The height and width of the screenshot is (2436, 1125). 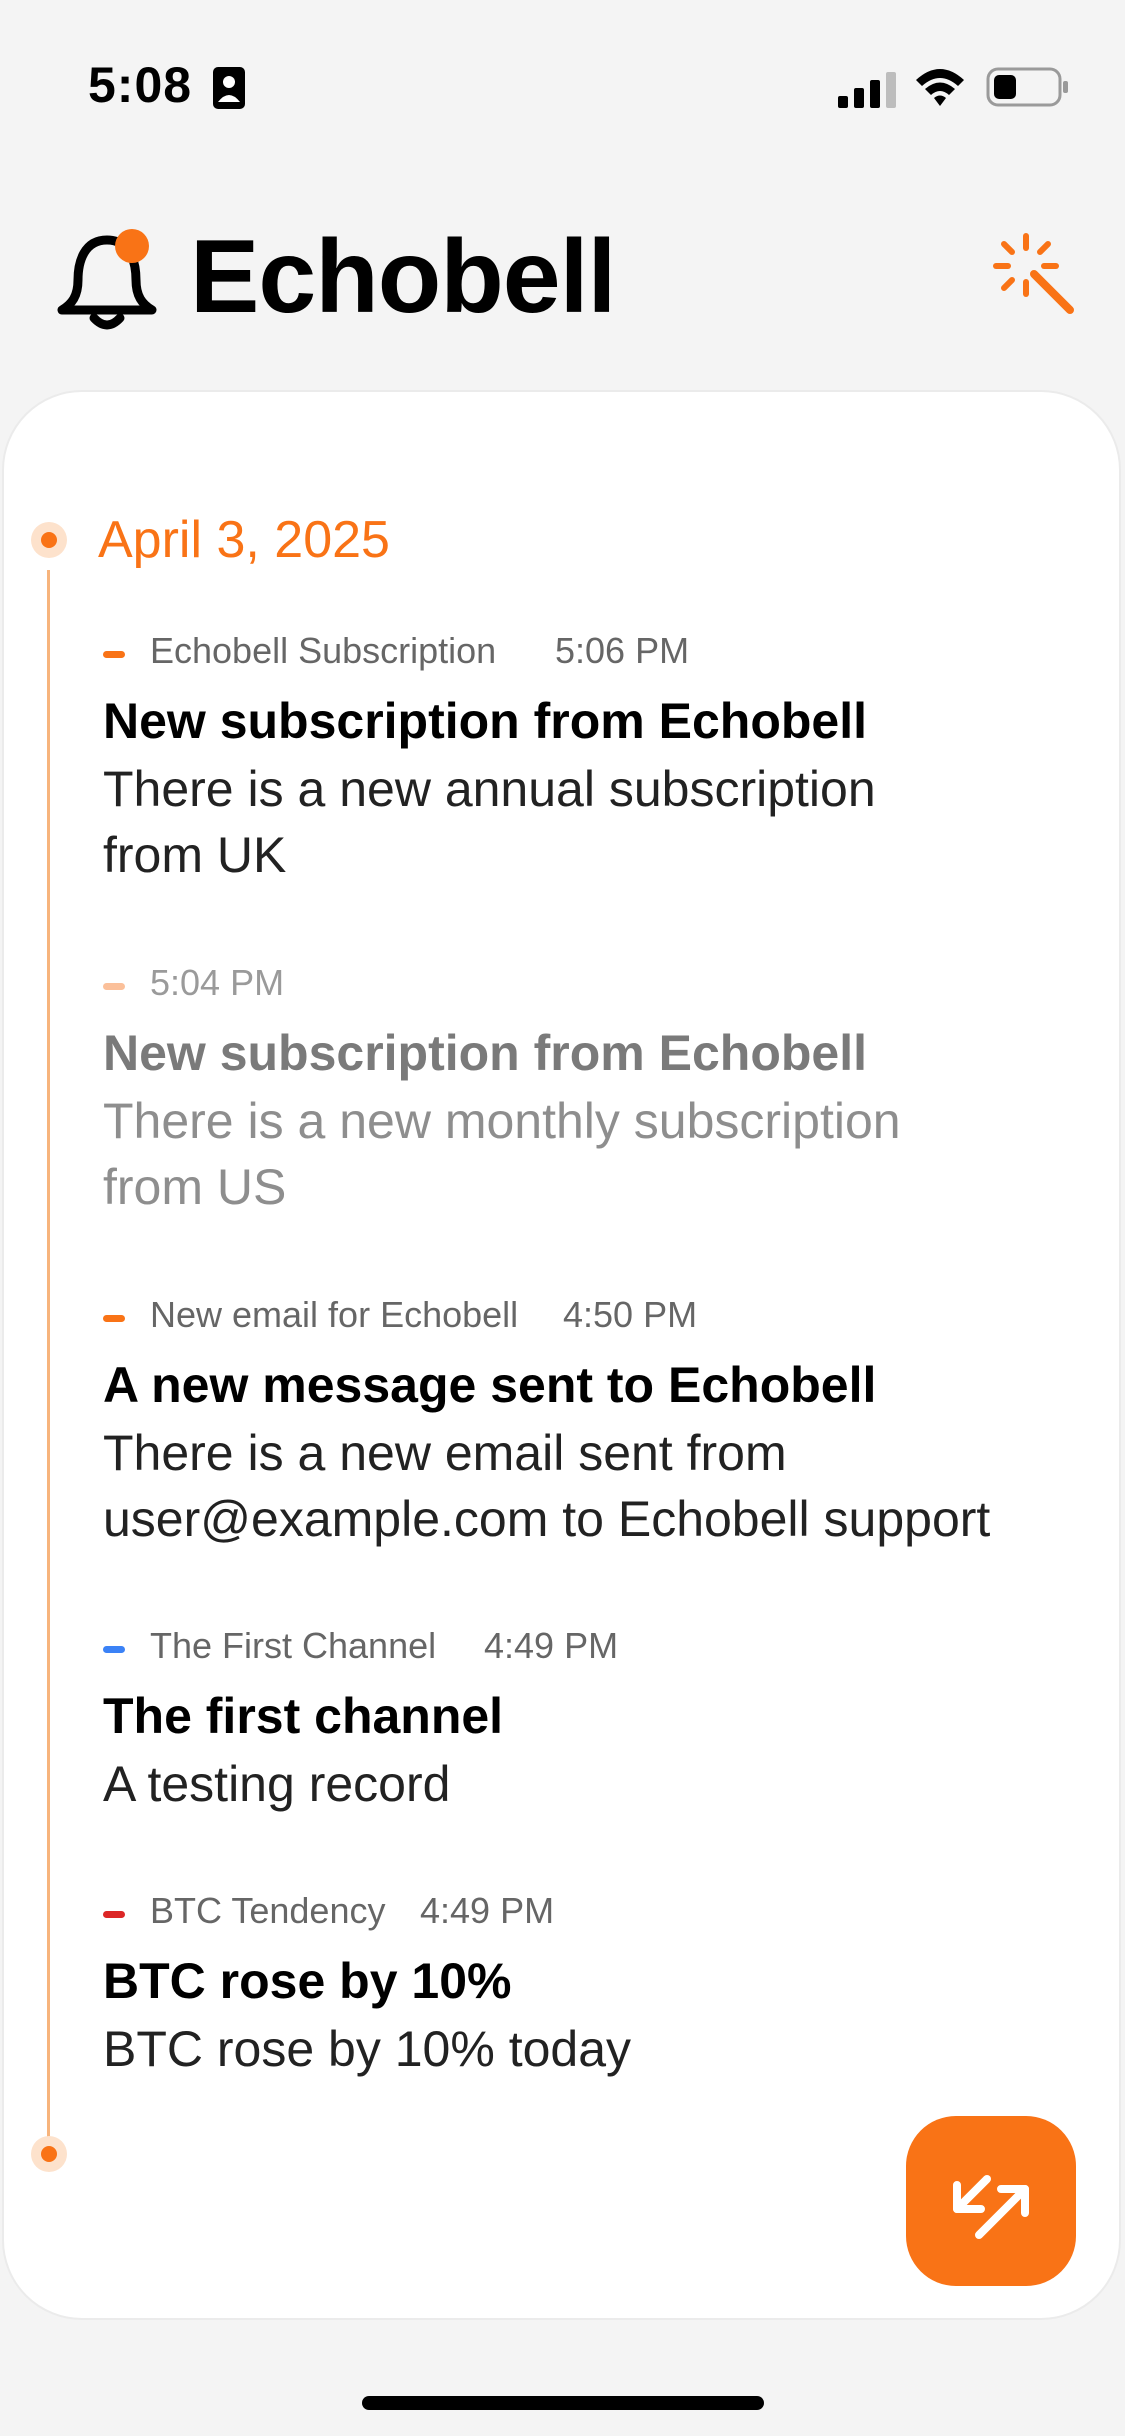 What do you see at coordinates (229, 88) in the screenshot?
I see `id-card-icon` at bounding box center [229, 88].